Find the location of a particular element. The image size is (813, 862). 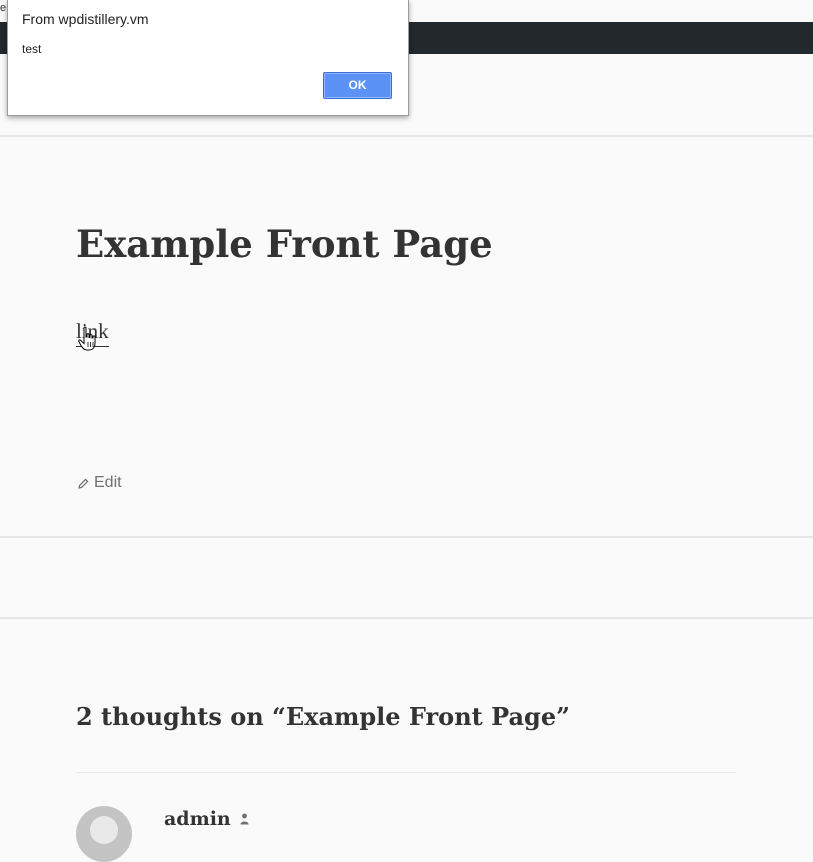

avatar is located at coordinates (104, 834).